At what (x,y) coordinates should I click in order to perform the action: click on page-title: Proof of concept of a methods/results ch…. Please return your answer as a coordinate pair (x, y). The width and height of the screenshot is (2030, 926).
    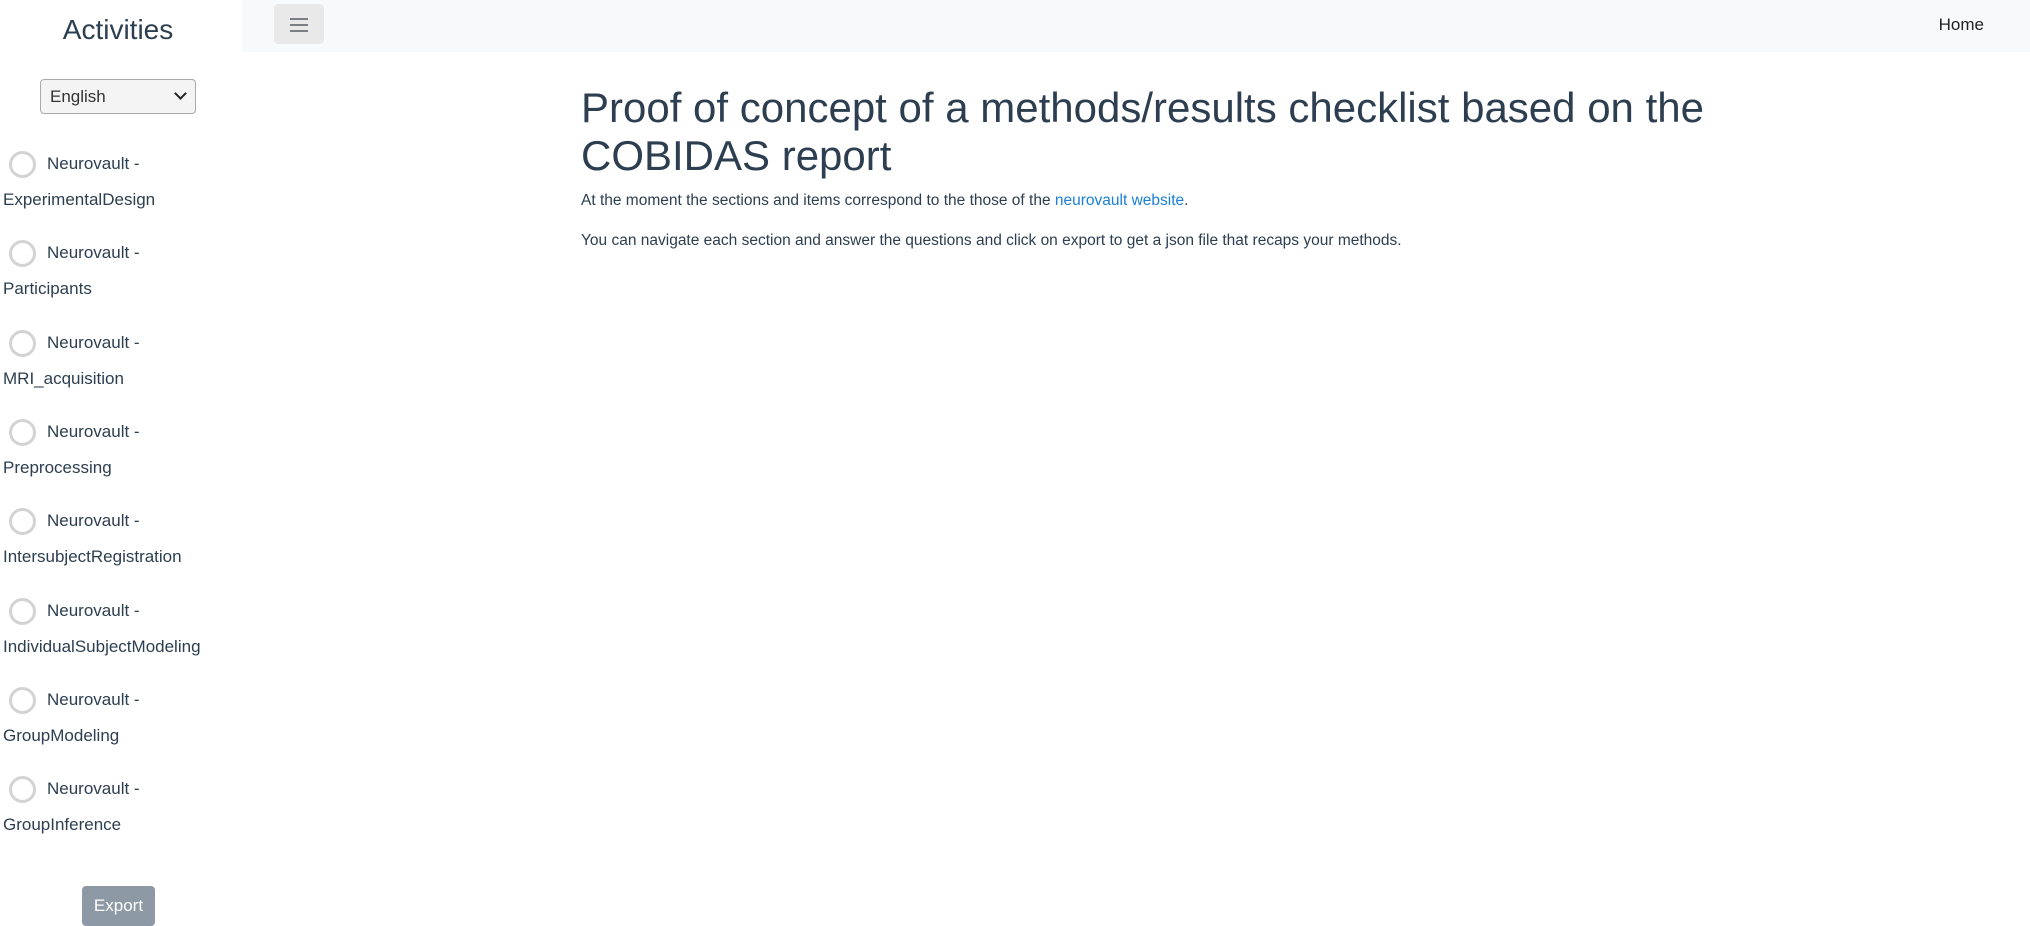
    Looking at the image, I should click on (1142, 131).